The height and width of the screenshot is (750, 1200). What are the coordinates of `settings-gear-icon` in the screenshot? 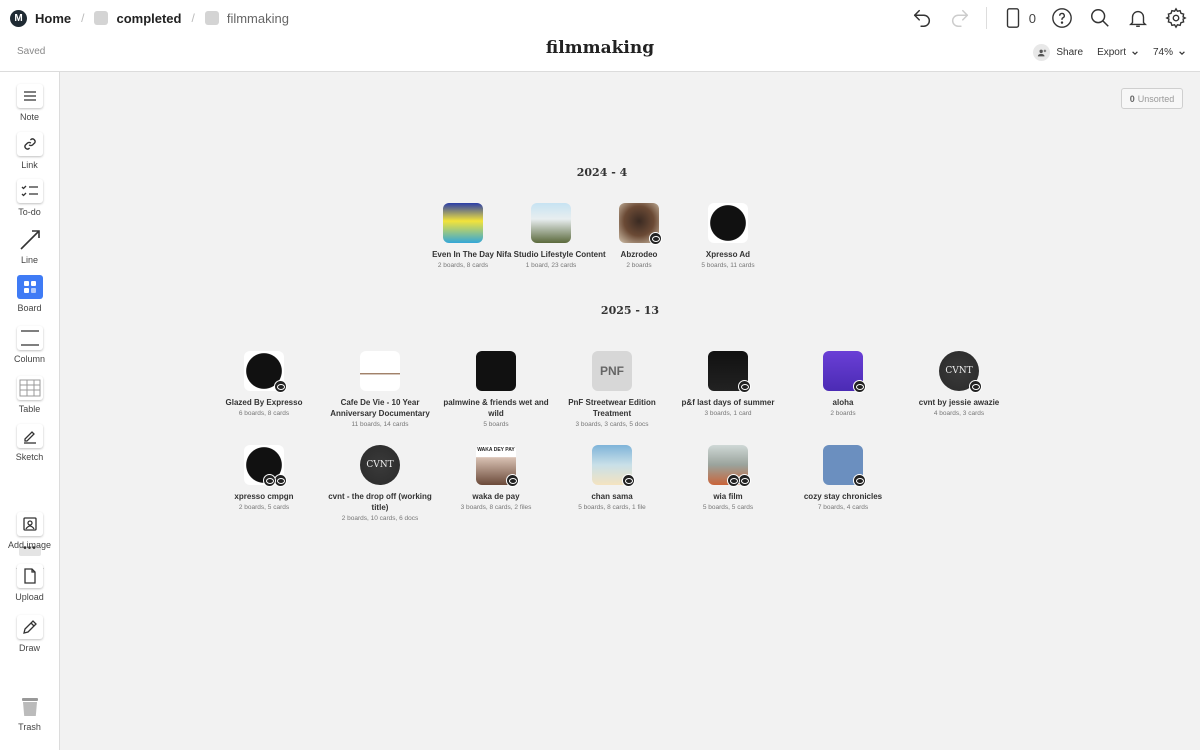 It's located at (1176, 18).